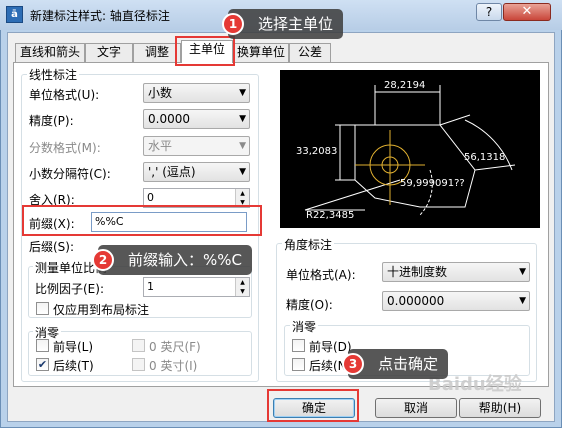  I want to click on step-number-badge: 3, so click(353, 364).